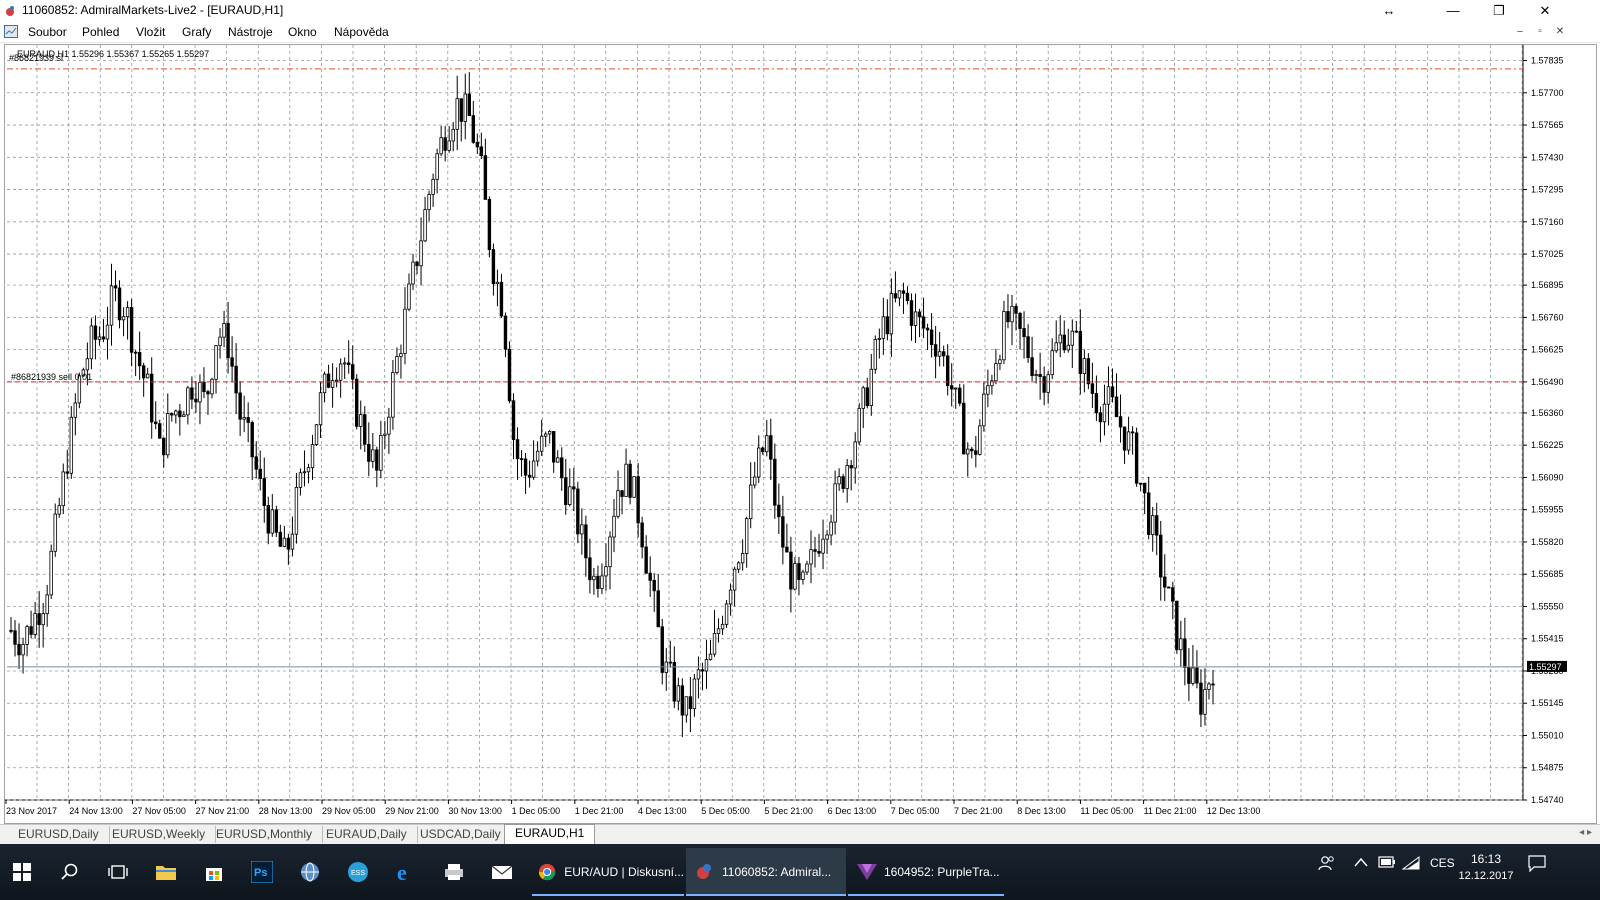 This screenshot has width=1600, height=900. I want to click on tab-euraud-daily: EURAUD,Daily, so click(367, 834).